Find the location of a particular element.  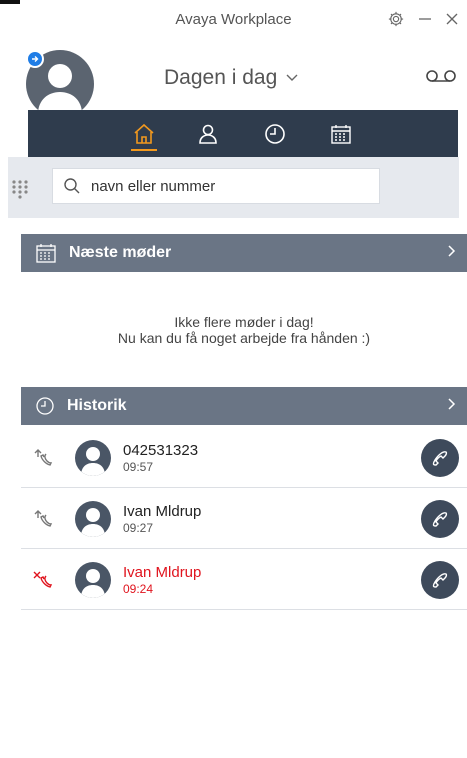

history-title: Historik is located at coordinates (97, 405).